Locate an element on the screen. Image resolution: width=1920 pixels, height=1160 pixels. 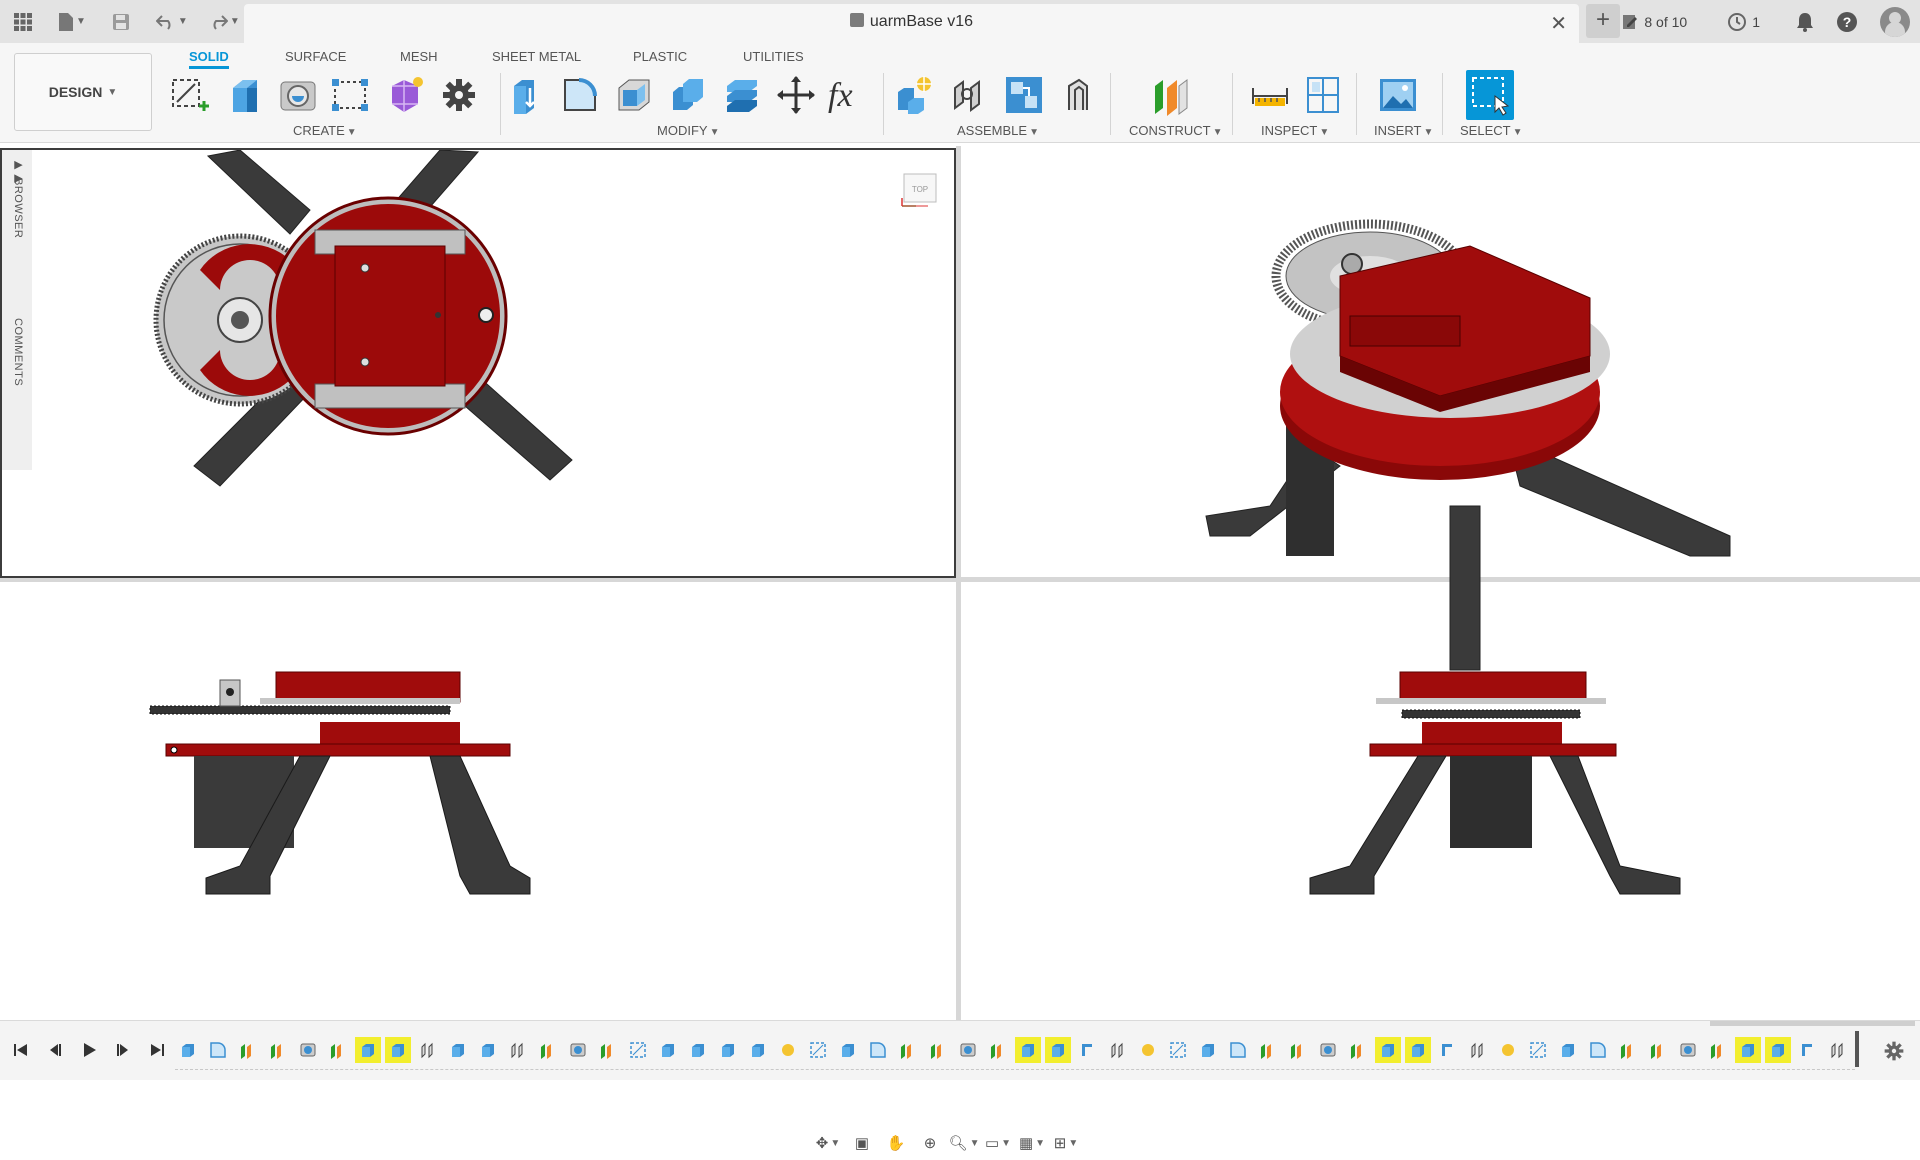
browser-label: BROWSER is located at coordinates (18, 208).